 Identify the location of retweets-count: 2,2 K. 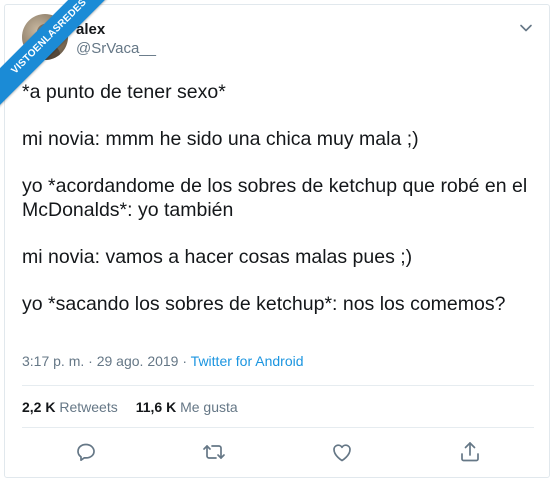
(39, 407).